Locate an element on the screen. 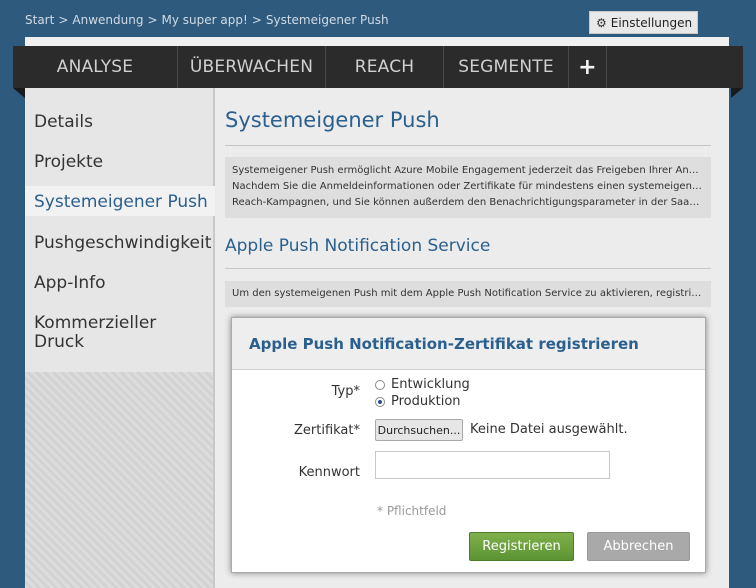 This screenshot has width=756, height=588. radio-button-production is located at coordinates (380, 401).